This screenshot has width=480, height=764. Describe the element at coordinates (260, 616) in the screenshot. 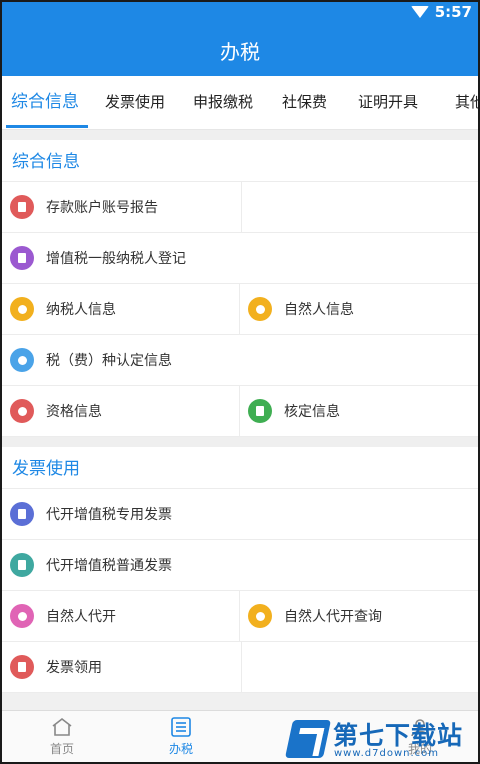

I see `person-query-icon` at that location.